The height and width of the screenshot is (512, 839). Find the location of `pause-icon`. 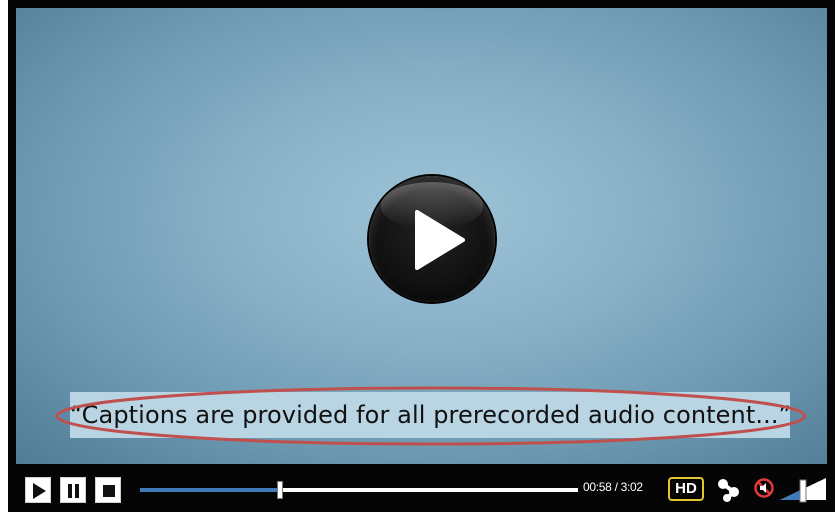

pause-icon is located at coordinates (73, 491).